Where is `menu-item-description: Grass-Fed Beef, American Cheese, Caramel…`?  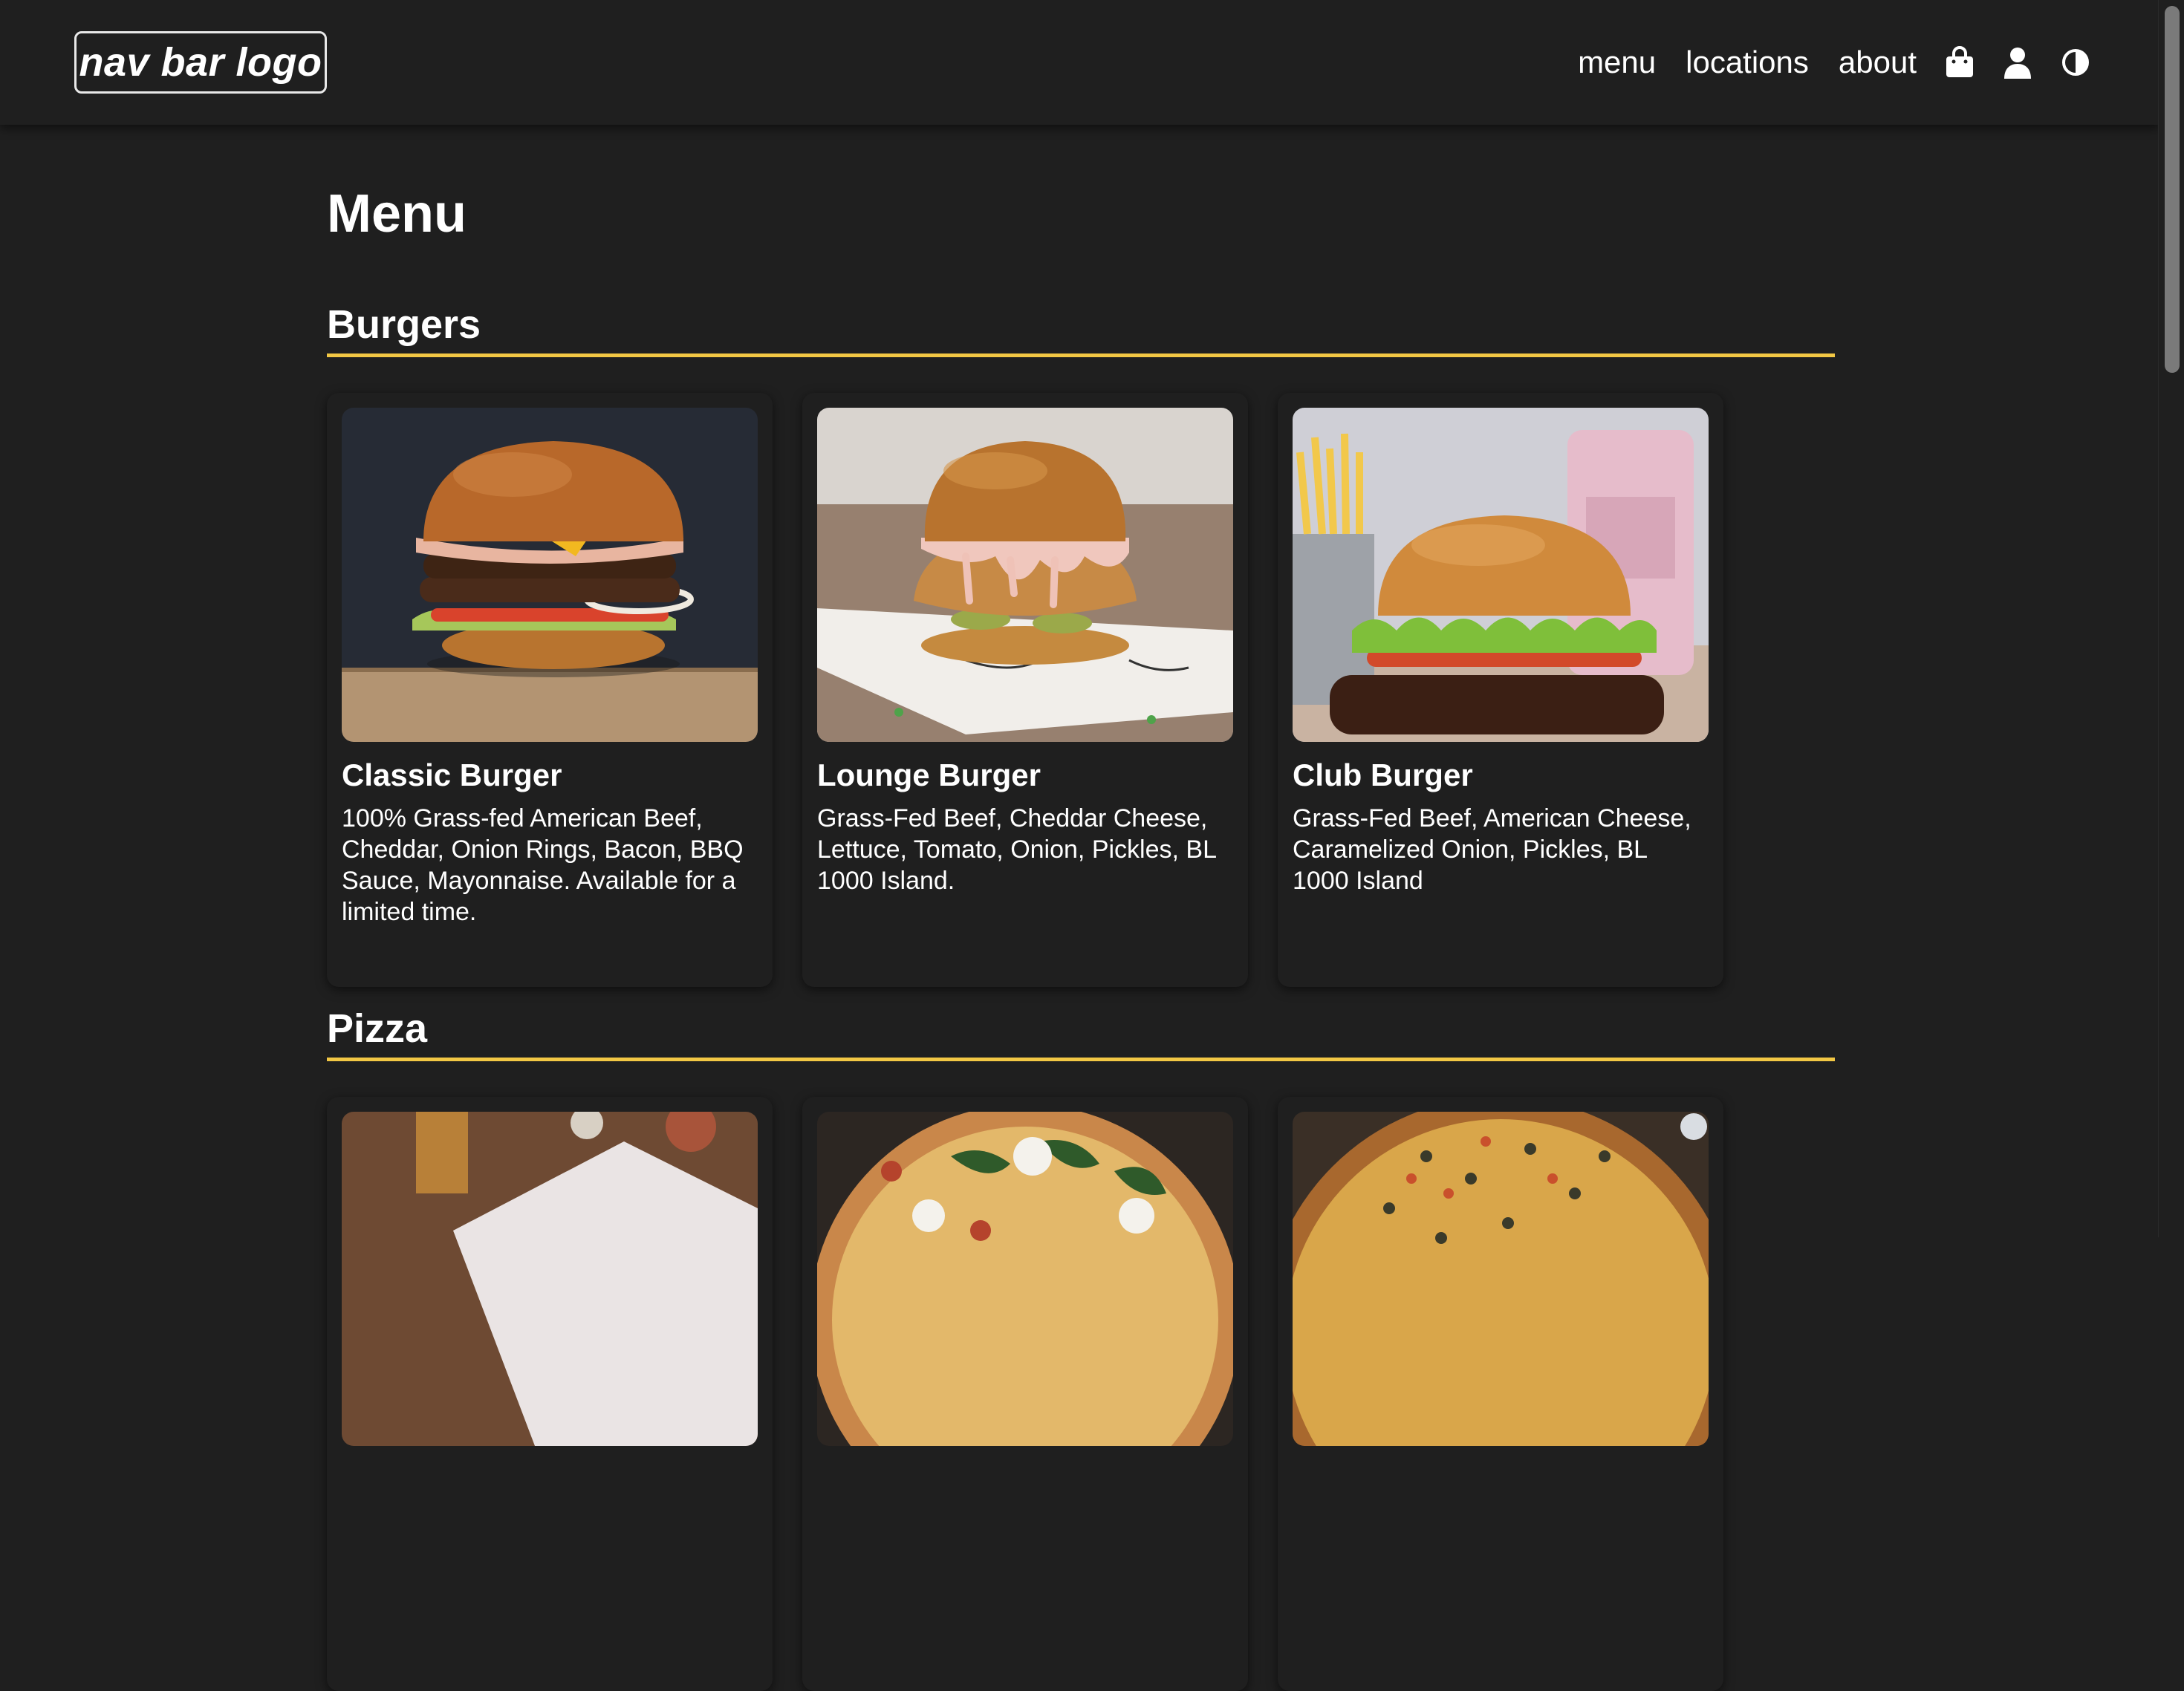
menu-item-description: Grass-Fed Beef, American Cheese, Caramel… is located at coordinates (1492, 850).